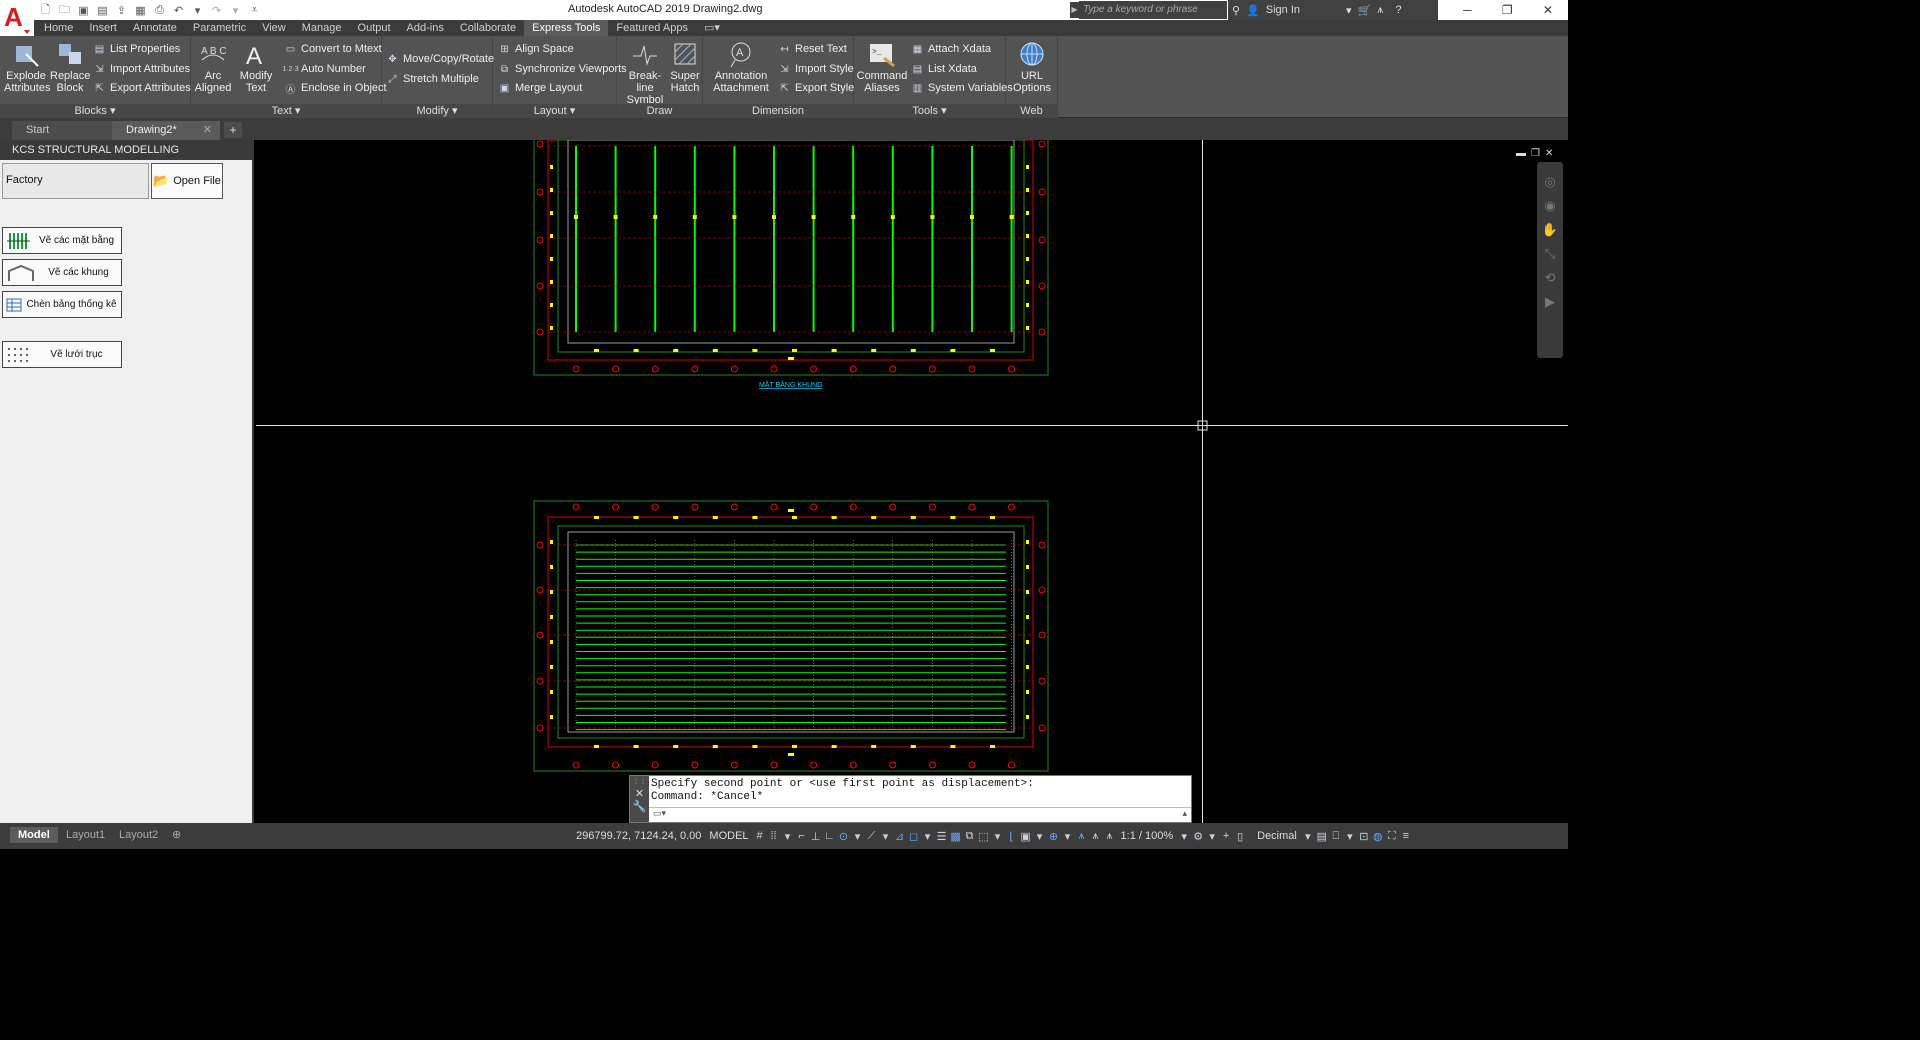 The width and height of the screenshot is (1920, 1040). What do you see at coordinates (58, 28) in the screenshot?
I see `tab-home: Home` at bounding box center [58, 28].